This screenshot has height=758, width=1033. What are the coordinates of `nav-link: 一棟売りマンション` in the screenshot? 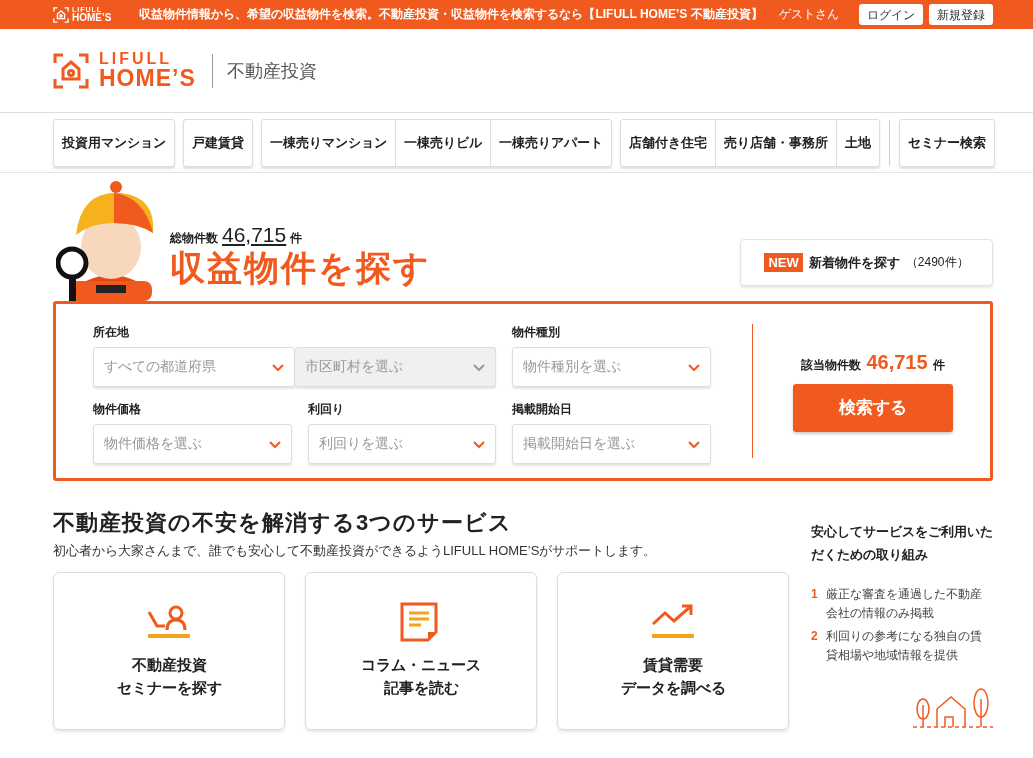 It's located at (328, 142).